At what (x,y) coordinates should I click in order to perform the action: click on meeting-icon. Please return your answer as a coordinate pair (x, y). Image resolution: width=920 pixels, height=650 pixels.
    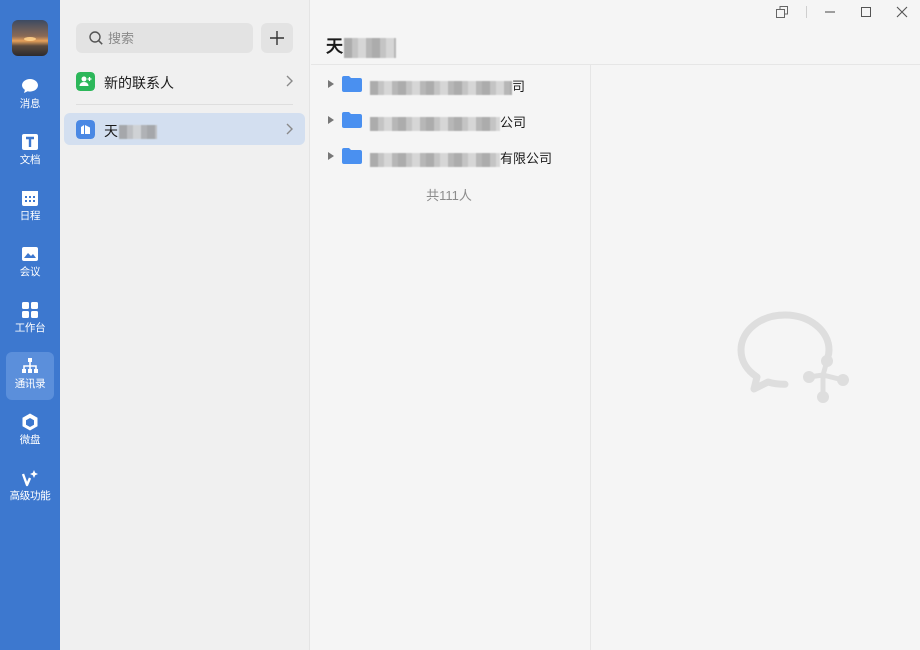
    Looking at the image, I should click on (30, 254).